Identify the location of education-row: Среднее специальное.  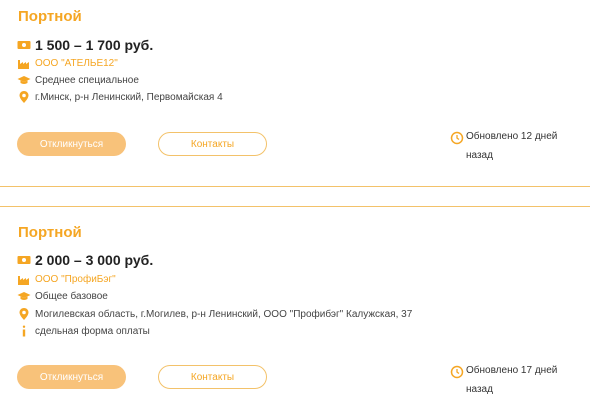
(78, 80).